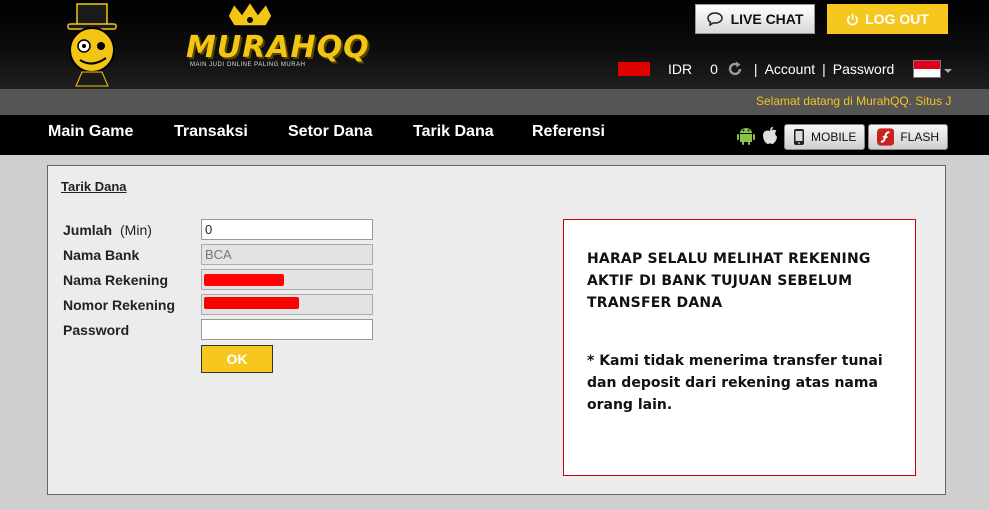 The width and height of the screenshot is (989, 510). What do you see at coordinates (330, 132) in the screenshot?
I see `nav-setor-dana: Setor Dana` at bounding box center [330, 132].